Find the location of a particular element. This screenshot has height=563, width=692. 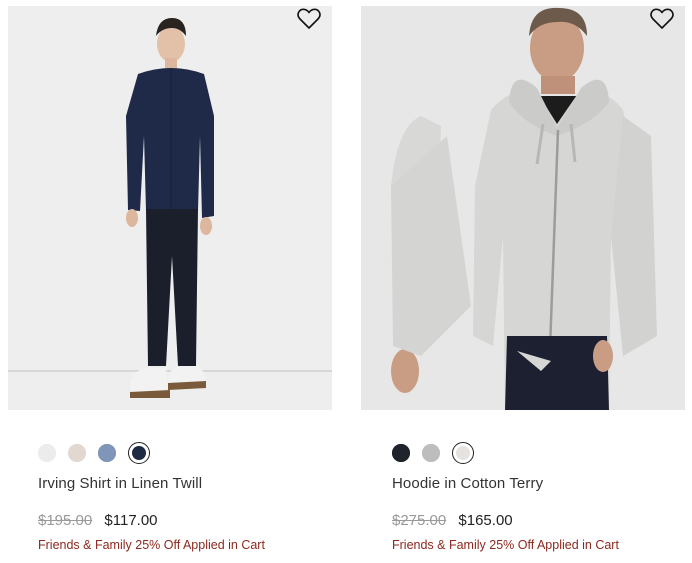

product-name-link: Irving Shirt in Linen Twill is located at coordinates (120, 483).